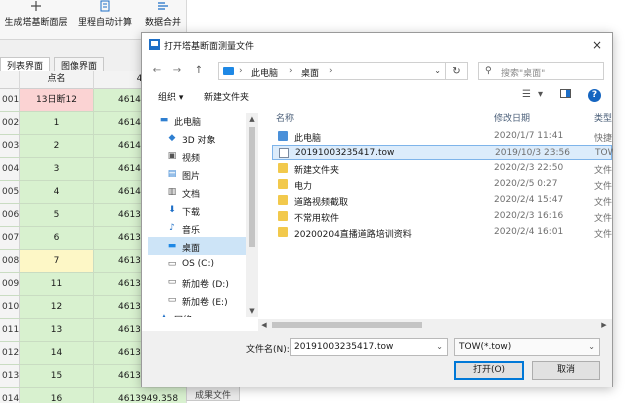  I want to click on cancel-button: 取消, so click(566, 370).